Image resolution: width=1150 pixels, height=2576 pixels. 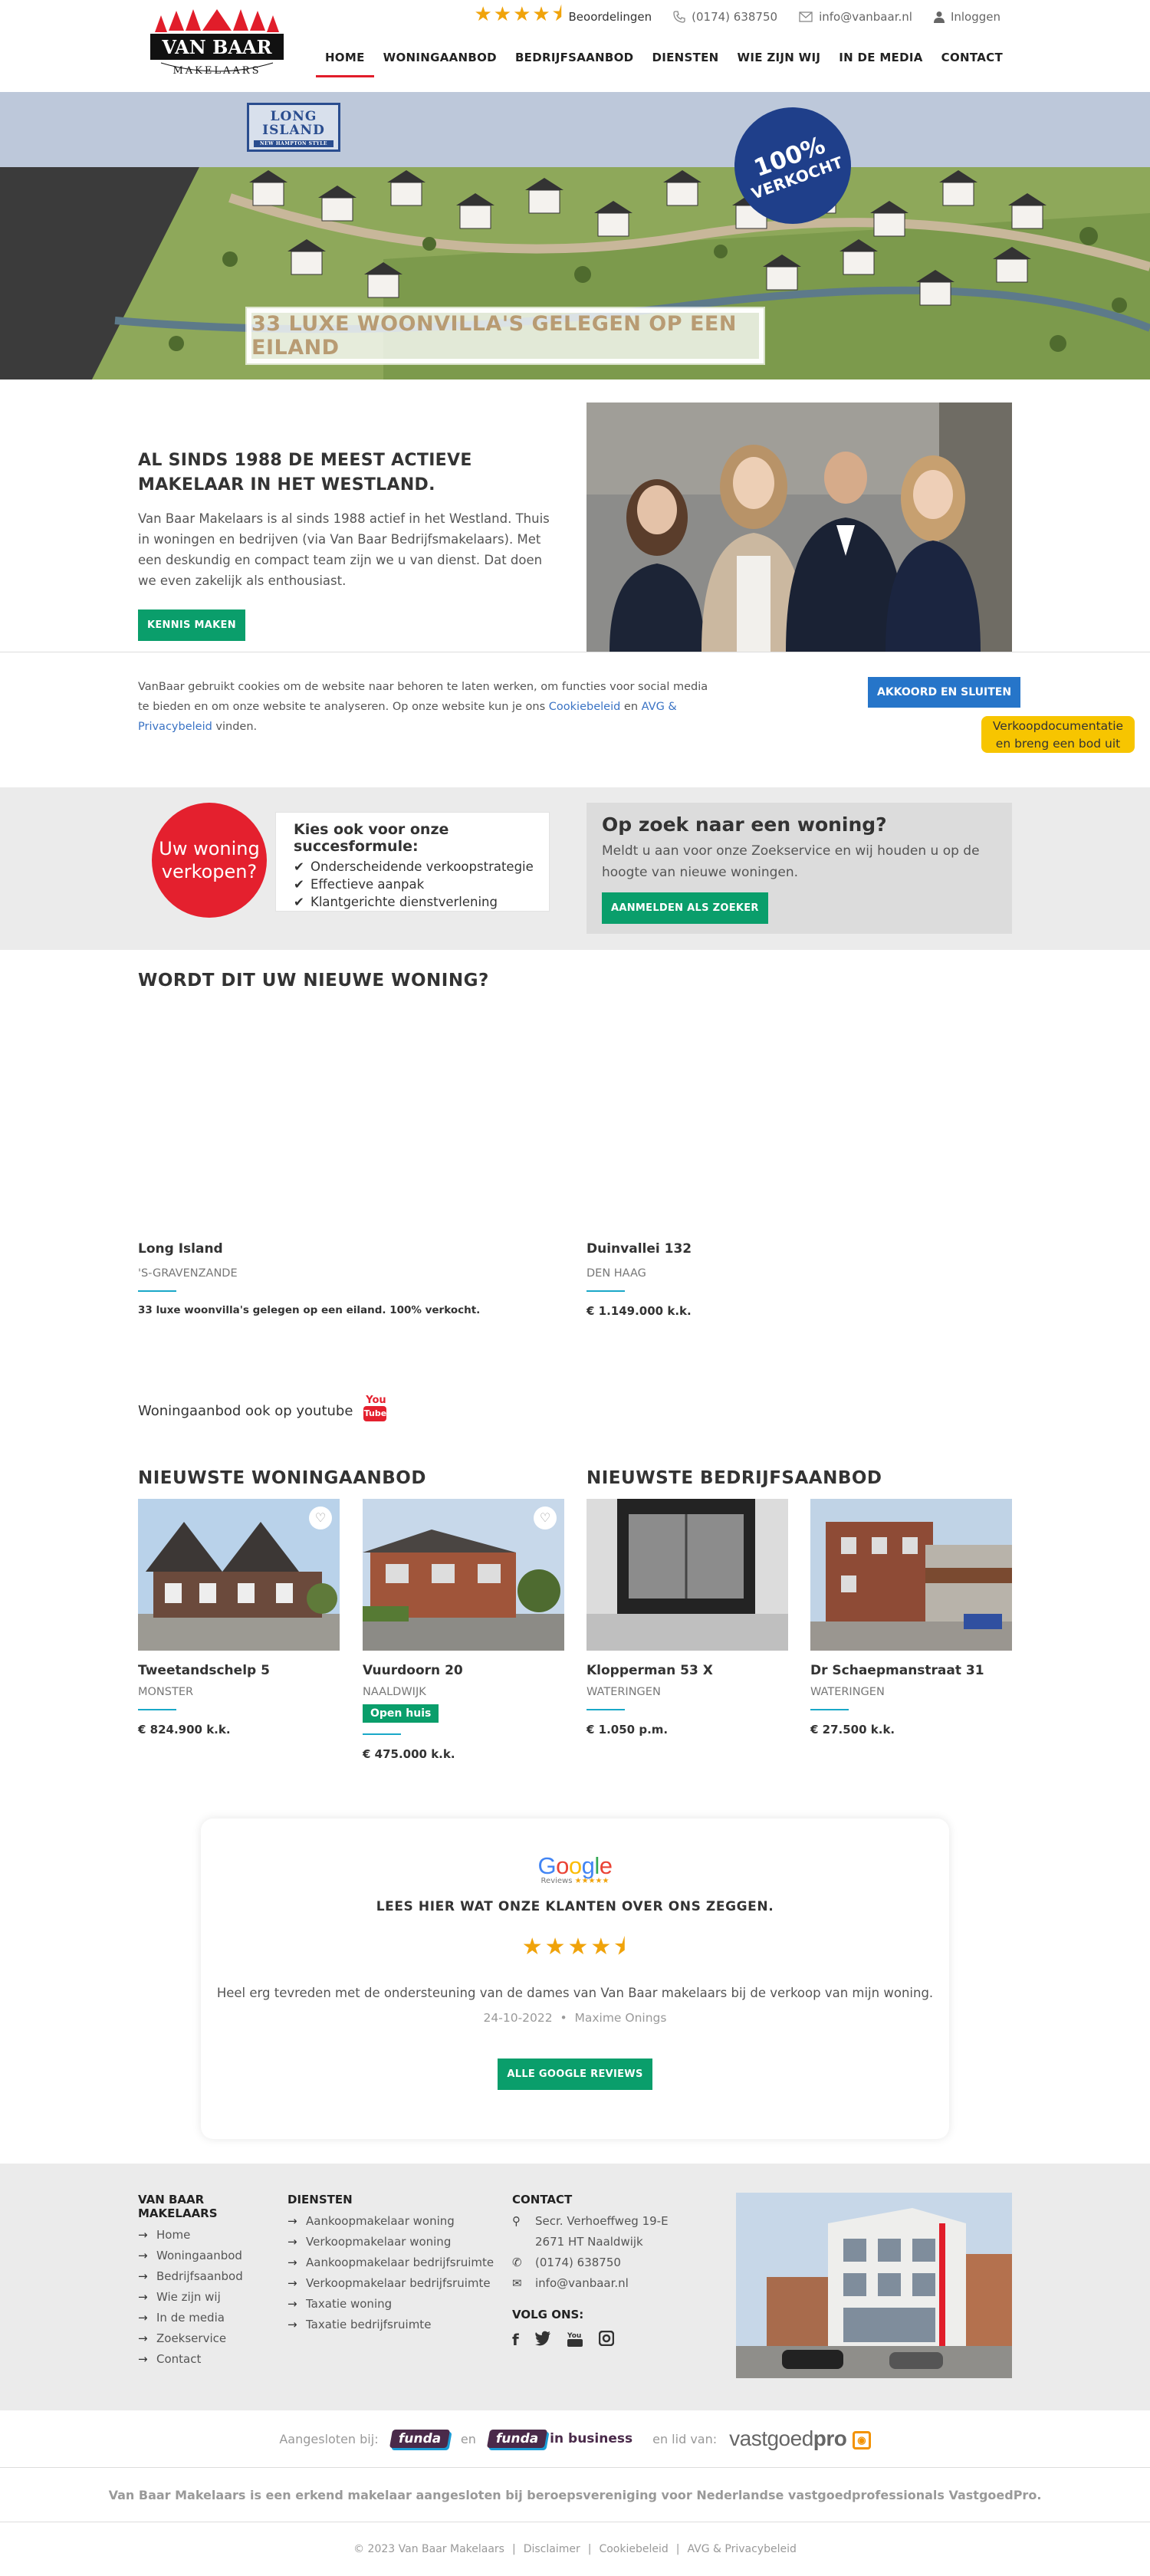 I want to click on funda-business-logo: funda in business, so click(x=559, y=2439).